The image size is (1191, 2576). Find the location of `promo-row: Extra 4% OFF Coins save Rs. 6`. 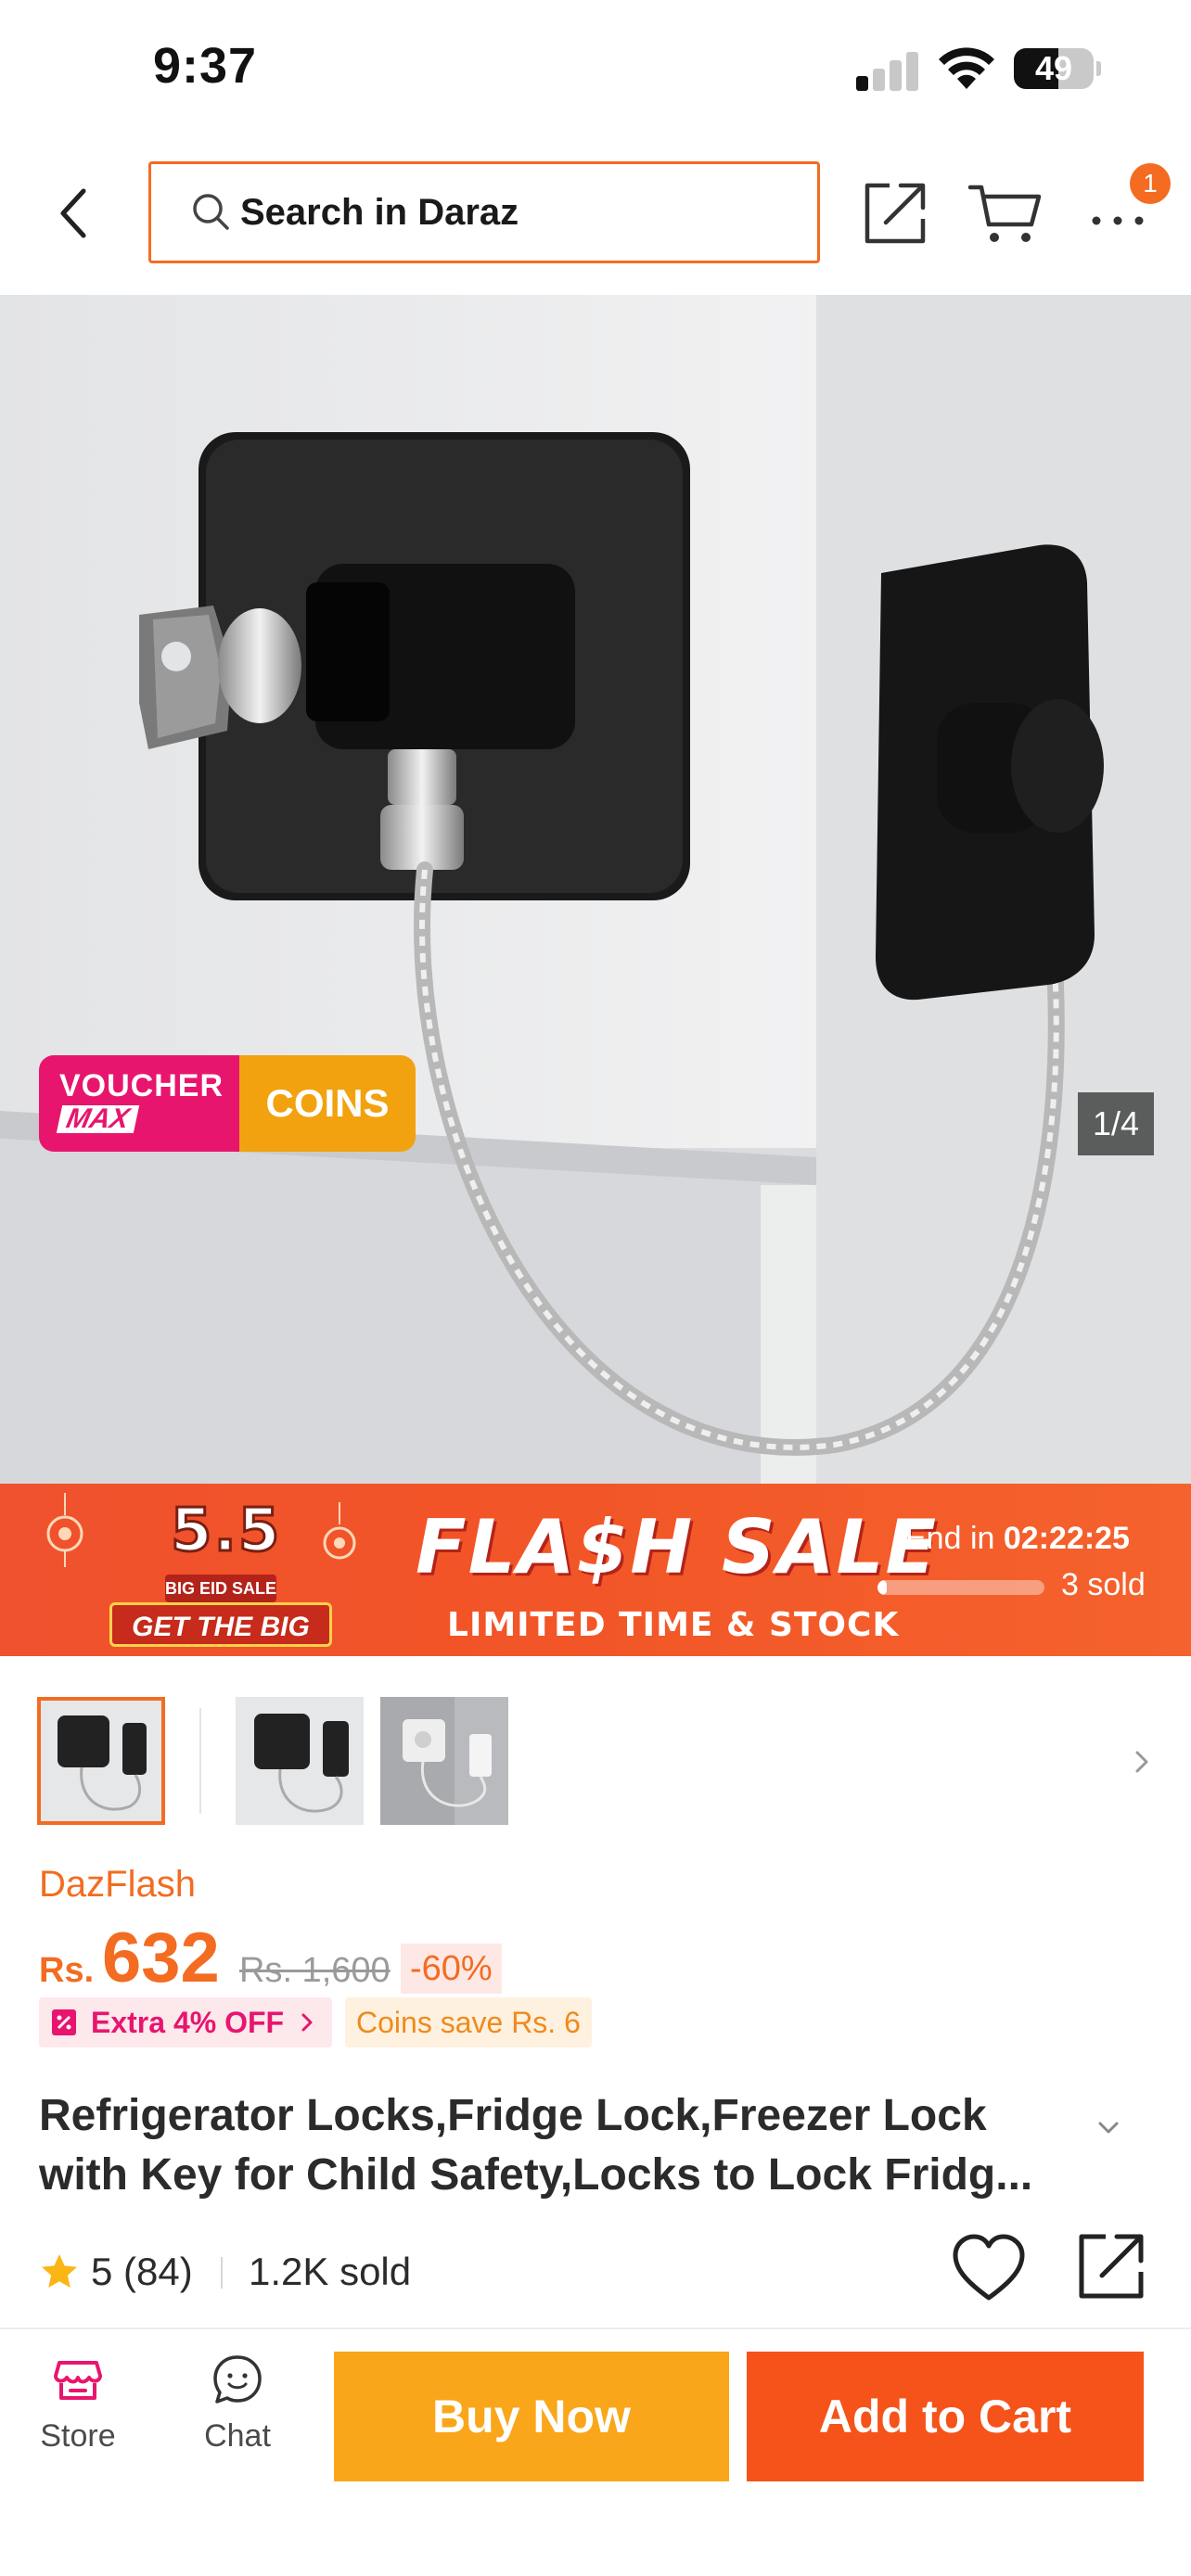

promo-row: Extra 4% OFF Coins save Rs. 6 is located at coordinates (595, 2022).